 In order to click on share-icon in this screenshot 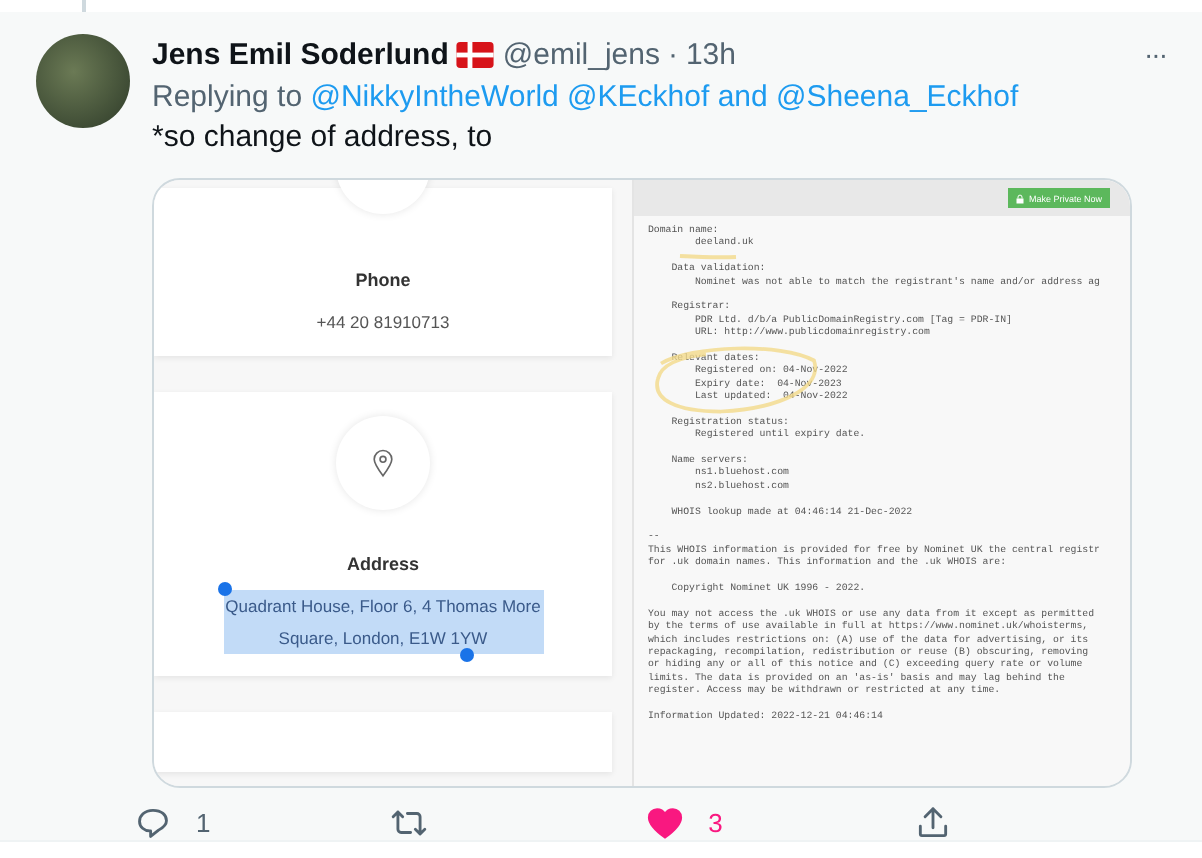, I will do `click(932, 823)`.